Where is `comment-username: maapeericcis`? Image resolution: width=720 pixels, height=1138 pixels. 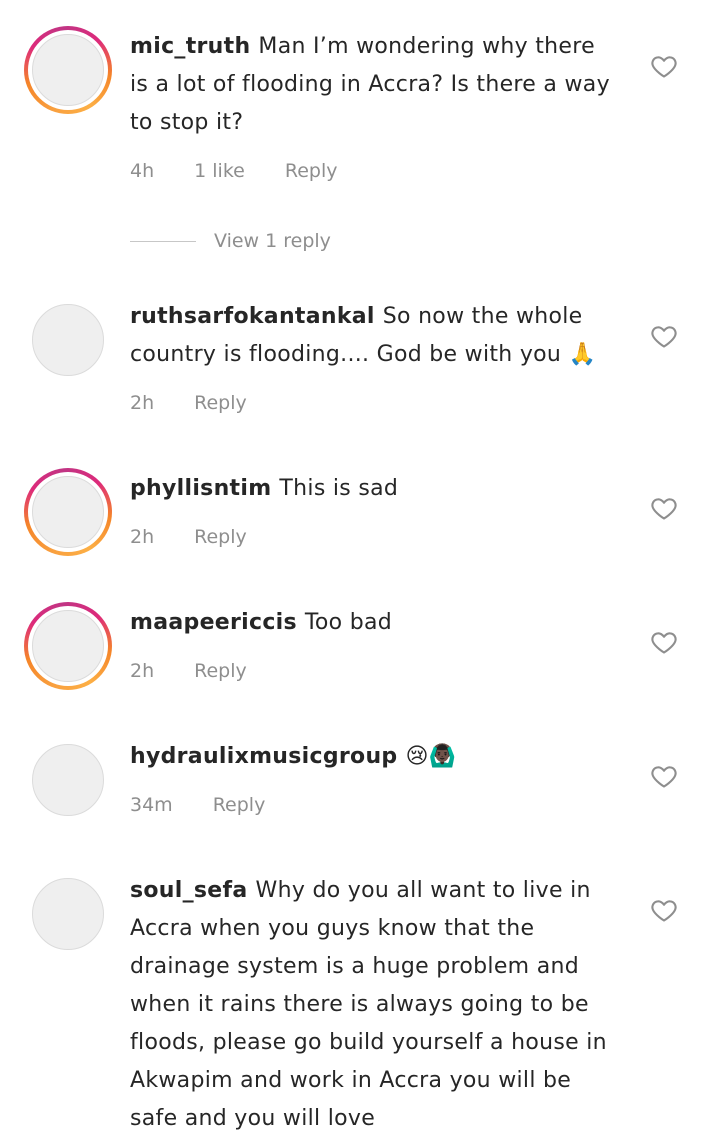
comment-username: maapeericcis is located at coordinates (213, 622).